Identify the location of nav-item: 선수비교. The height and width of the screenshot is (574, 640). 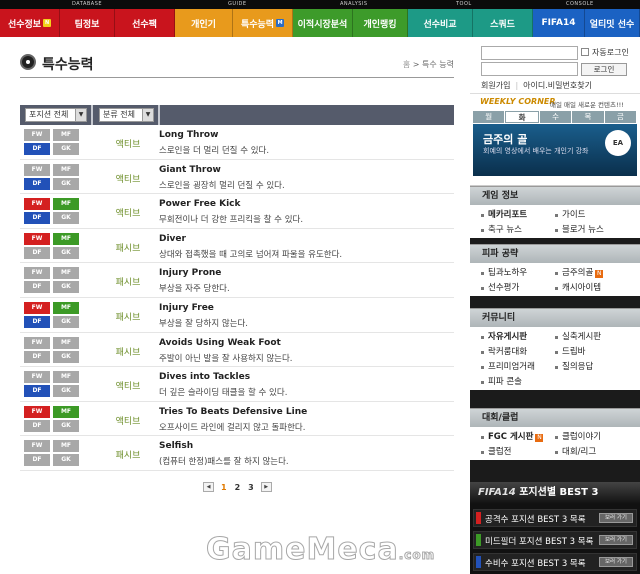
(440, 23).